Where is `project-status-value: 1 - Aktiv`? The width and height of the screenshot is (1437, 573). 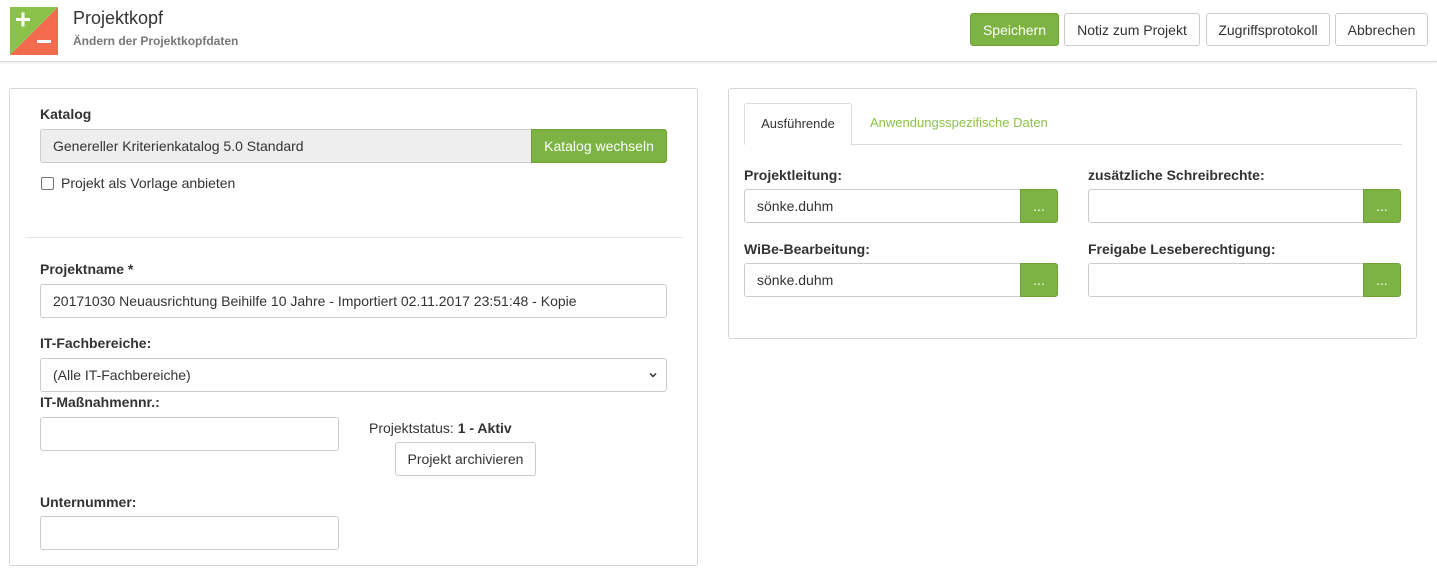
project-status-value: 1 - Aktiv is located at coordinates (484, 428).